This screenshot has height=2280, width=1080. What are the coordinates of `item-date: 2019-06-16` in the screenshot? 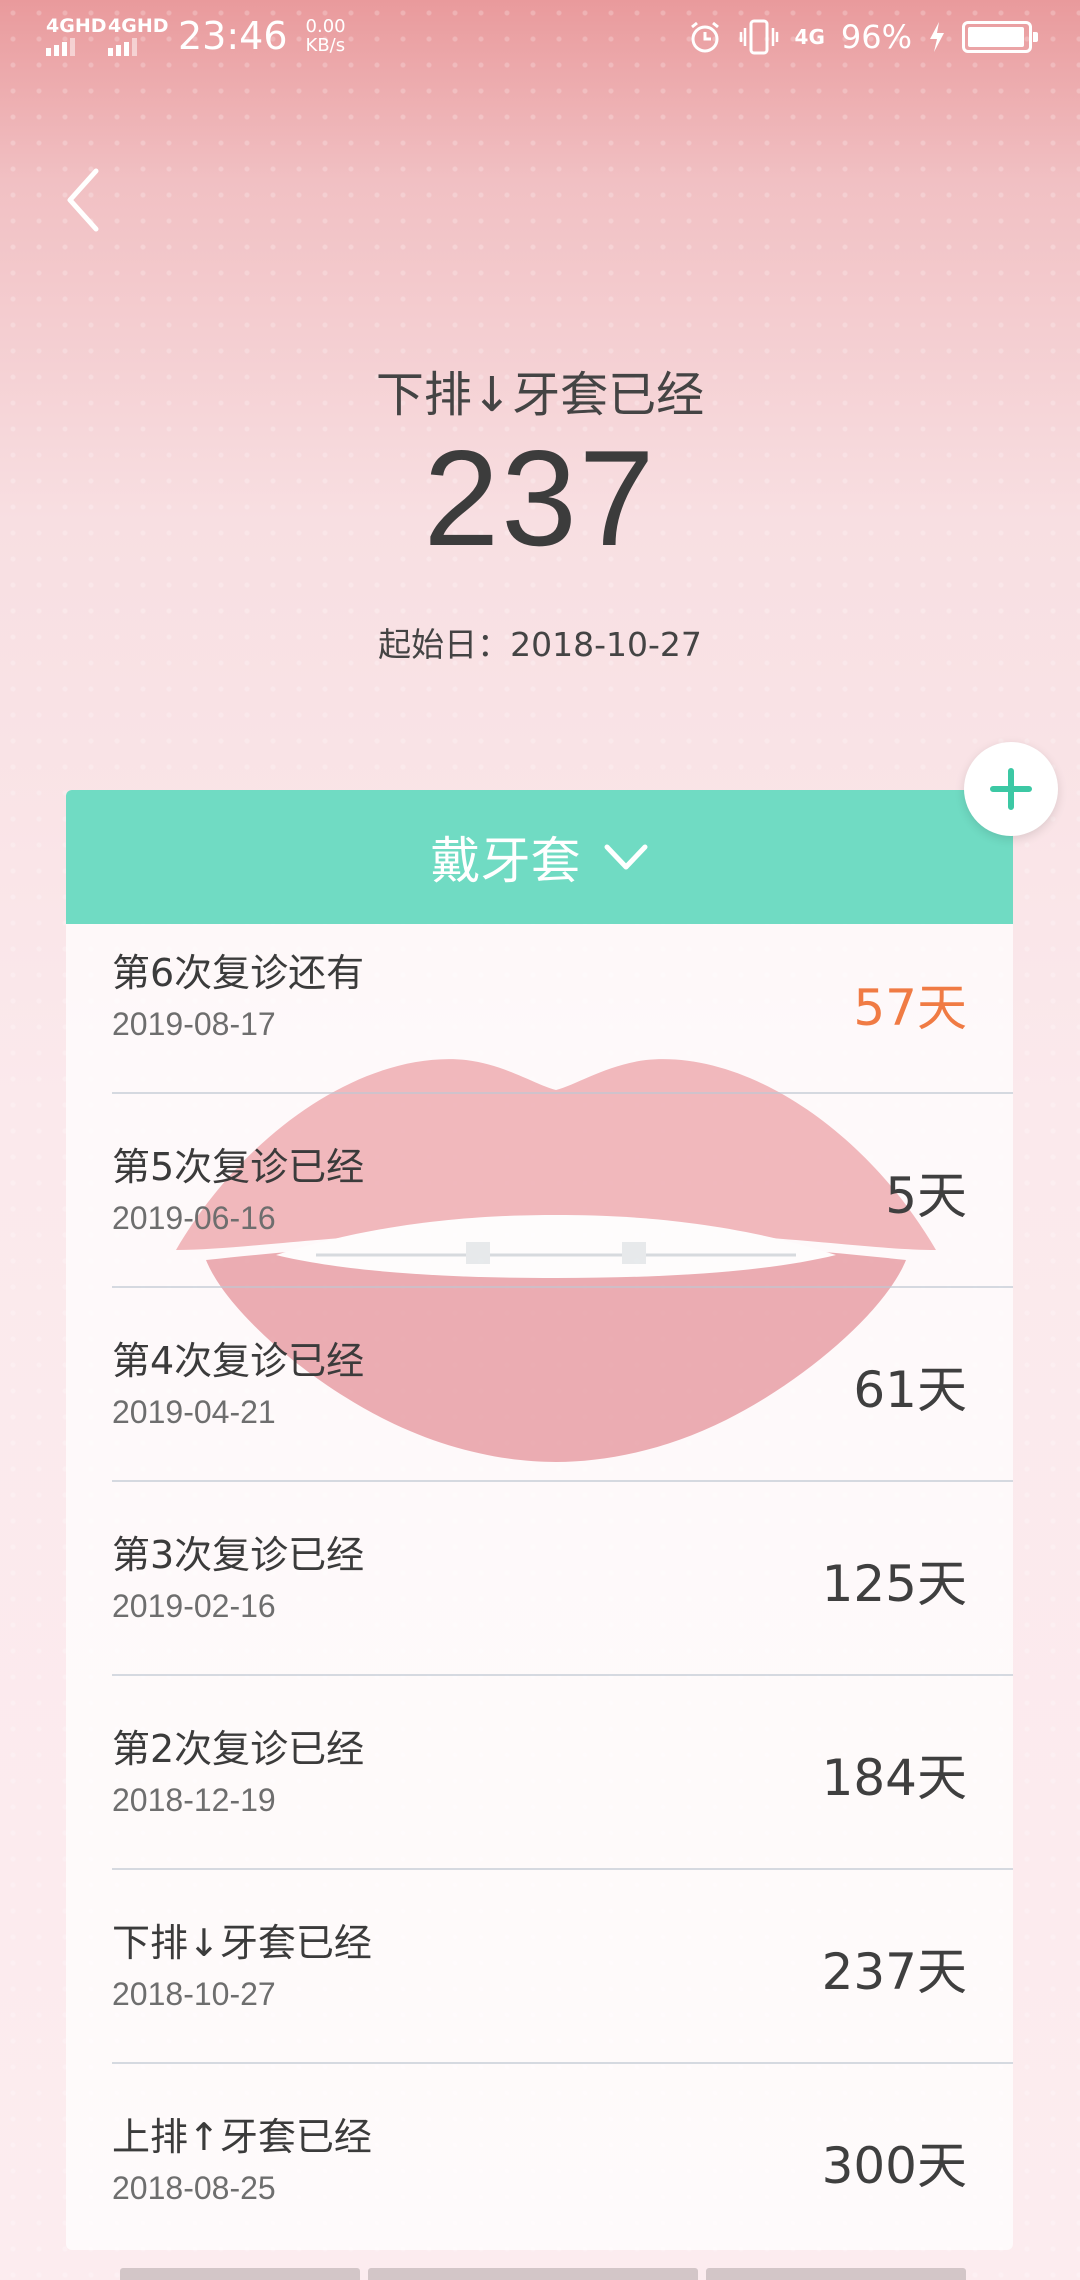 It's located at (194, 1218).